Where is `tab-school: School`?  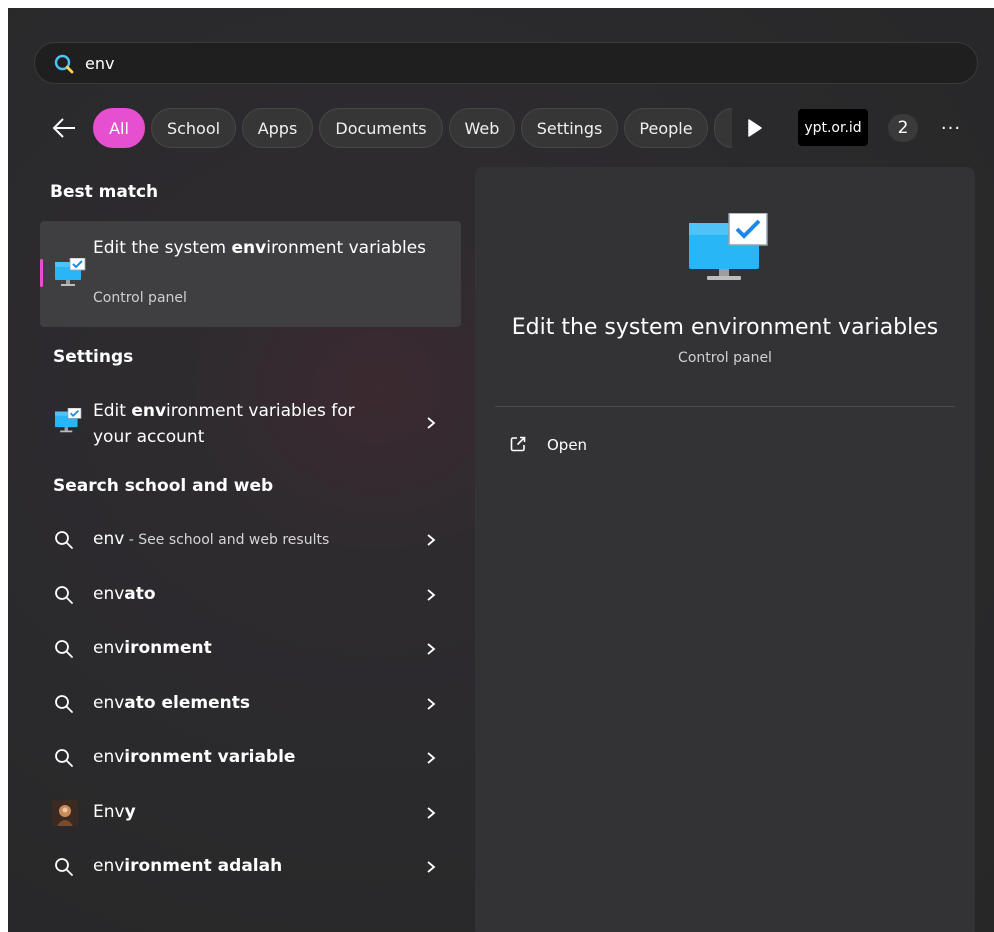
tab-school: School is located at coordinates (193, 128).